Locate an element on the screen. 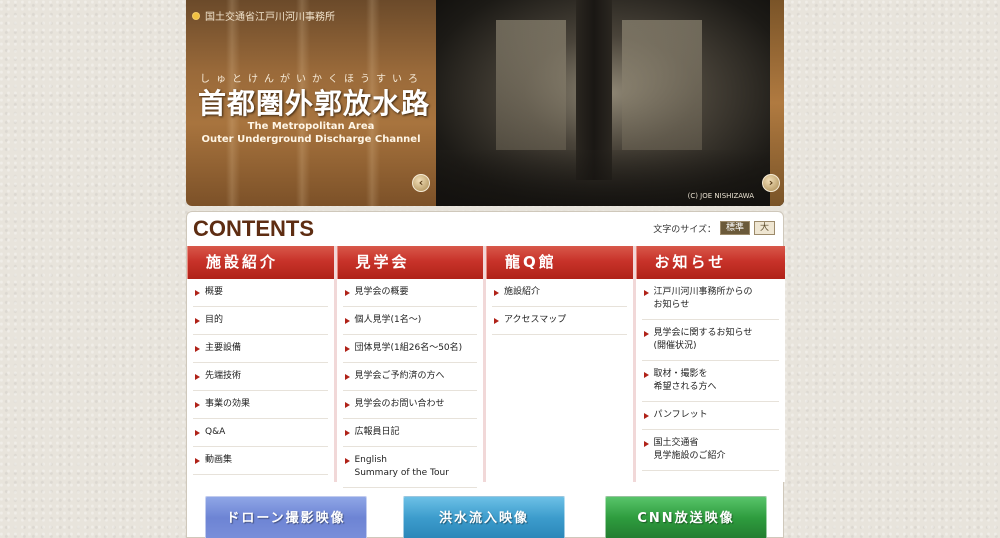 The width and height of the screenshot is (1000, 538). menu-link-label: 個人見学(1名〜) is located at coordinates (388, 320).